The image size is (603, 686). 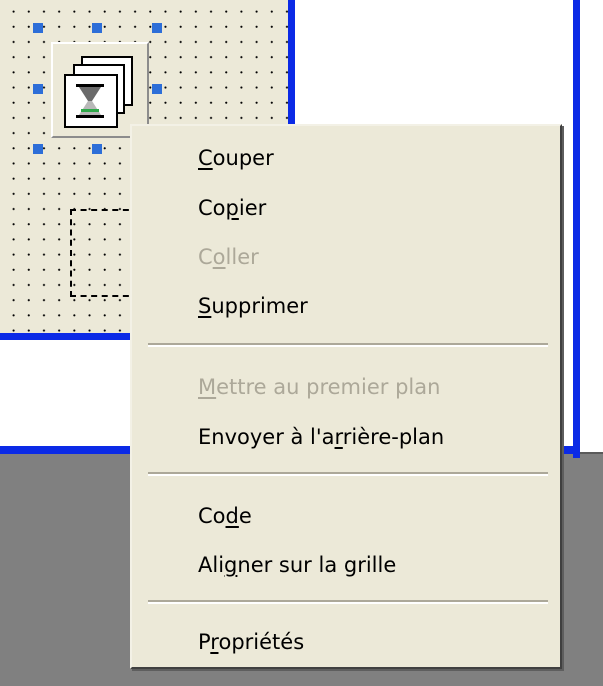 I want to click on menu-item-mettre-au-premier-plan: Mettre au premier plan, so click(x=346, y=387).